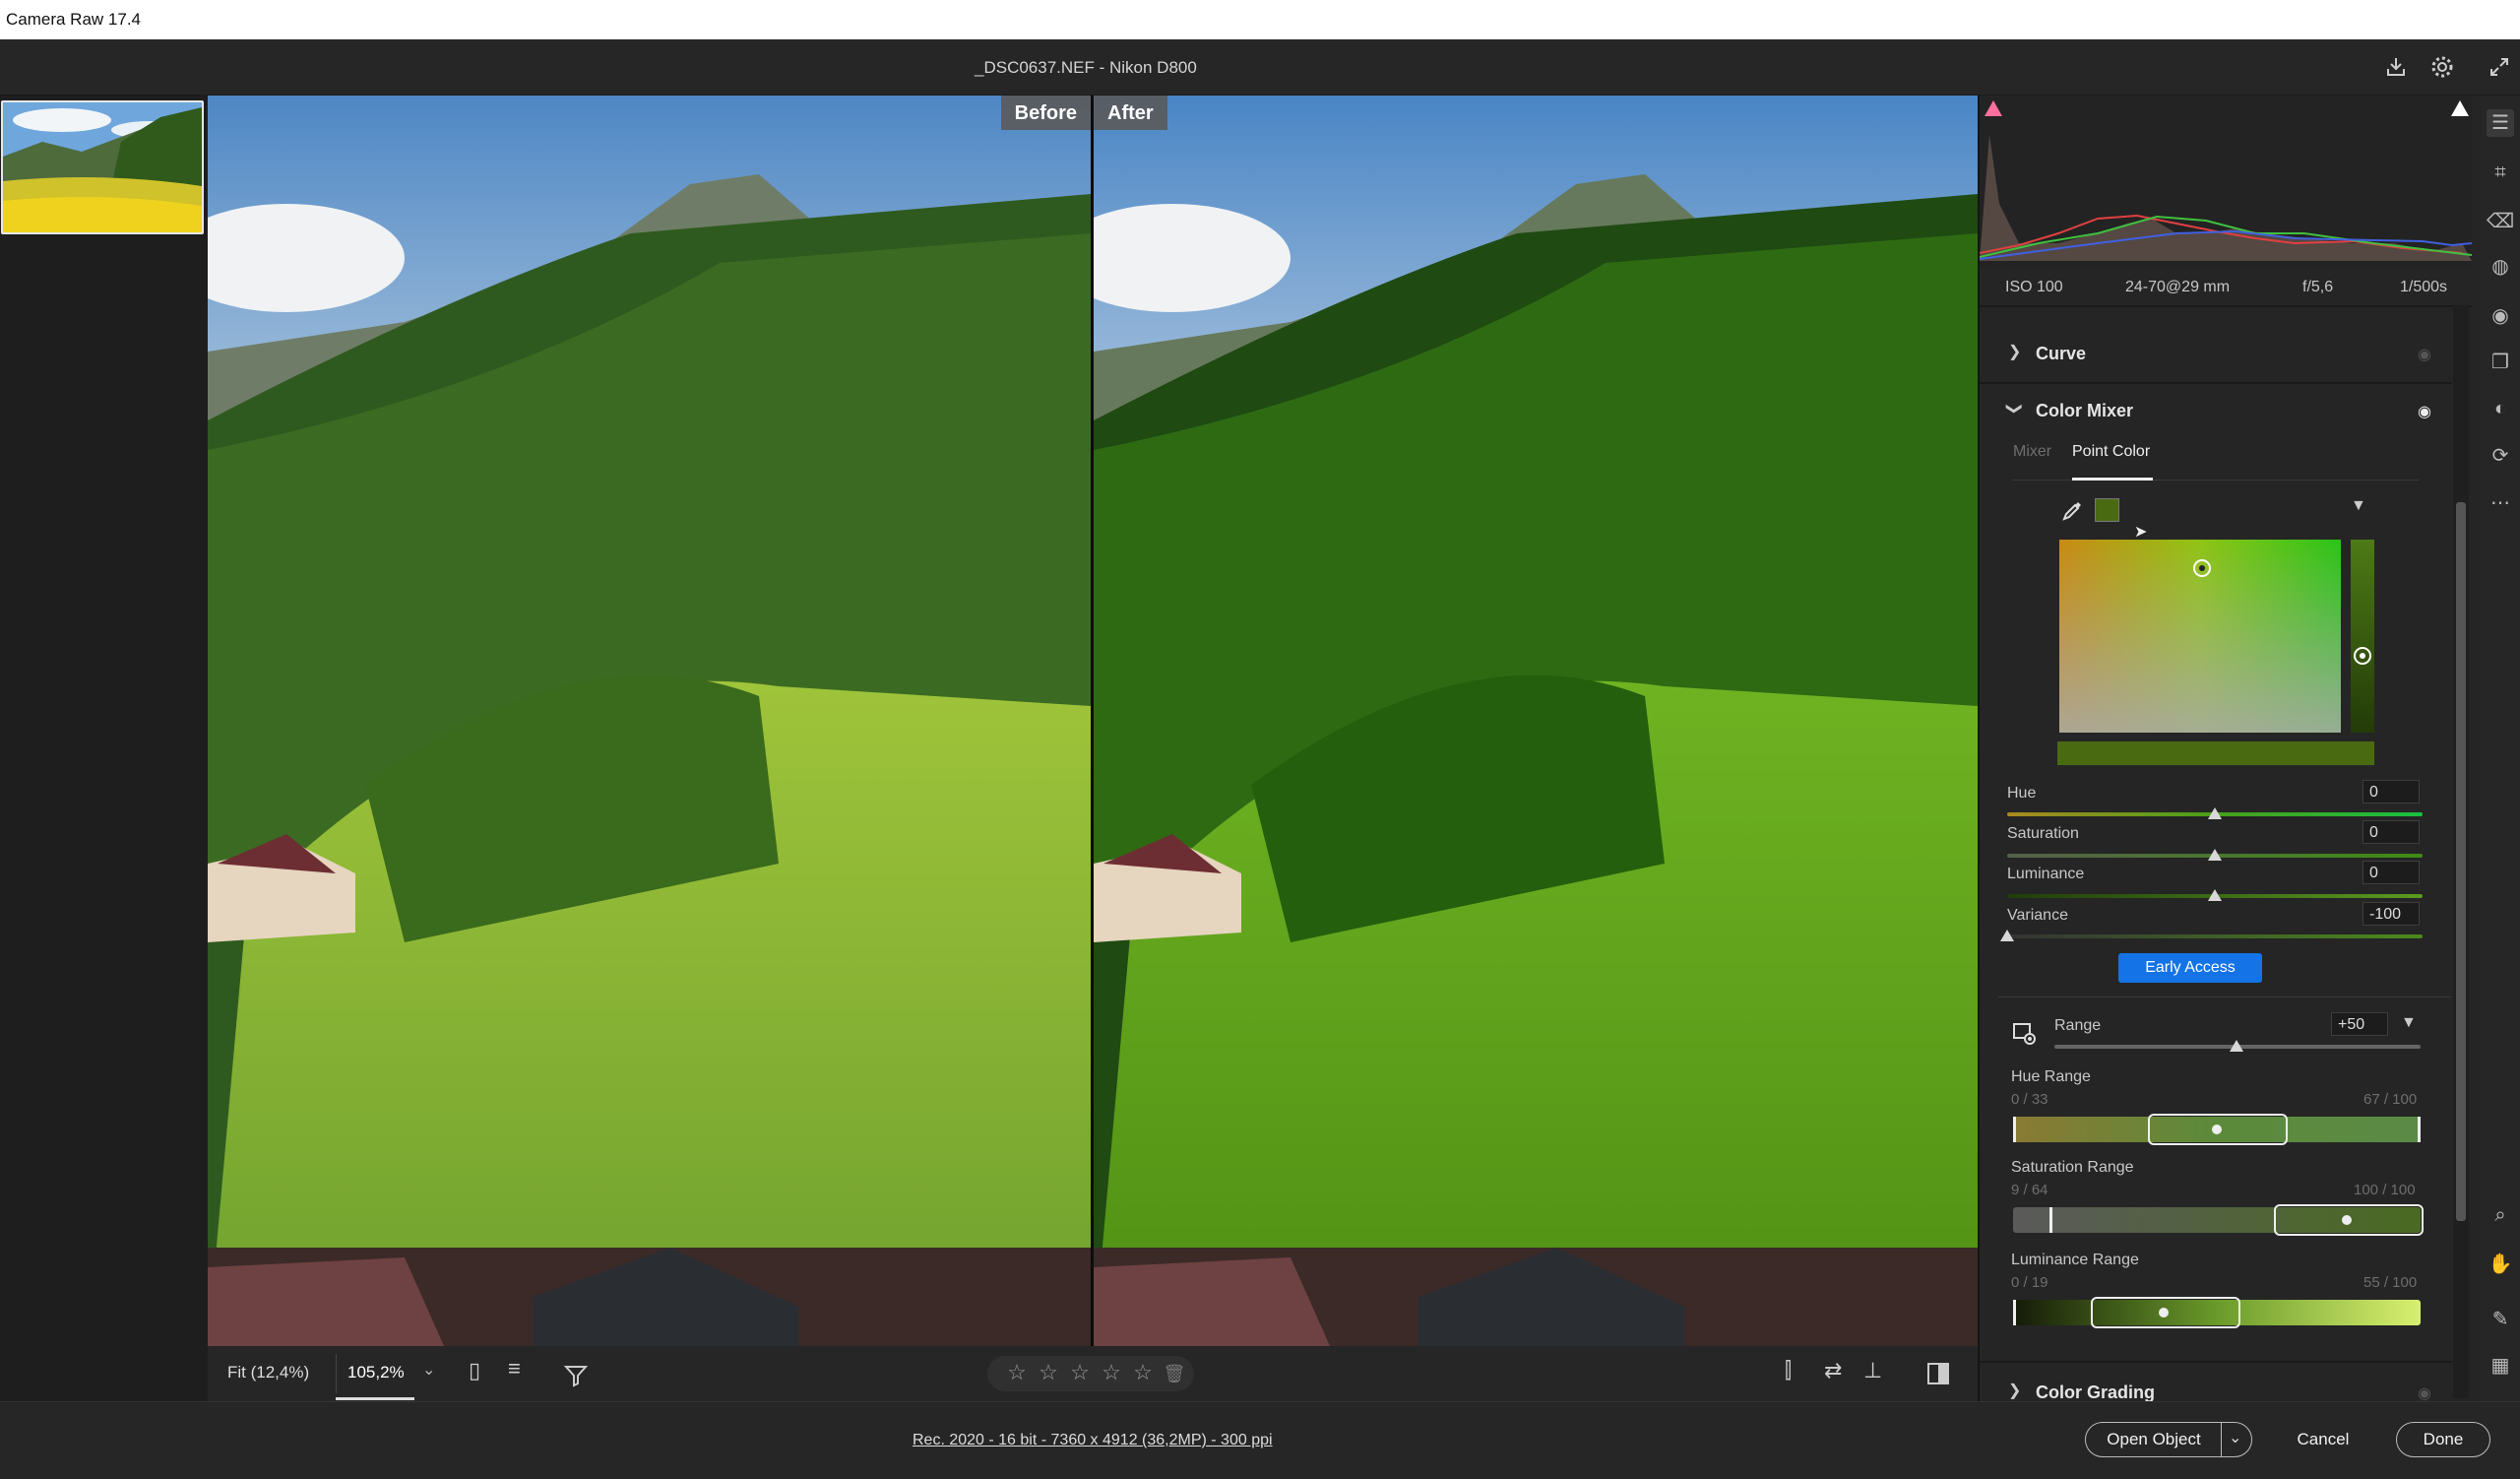  What do you see at coordinates (2443, 1439) in the screenshot?
I see `done-button: Done` at bounding box center [2443, 1439].